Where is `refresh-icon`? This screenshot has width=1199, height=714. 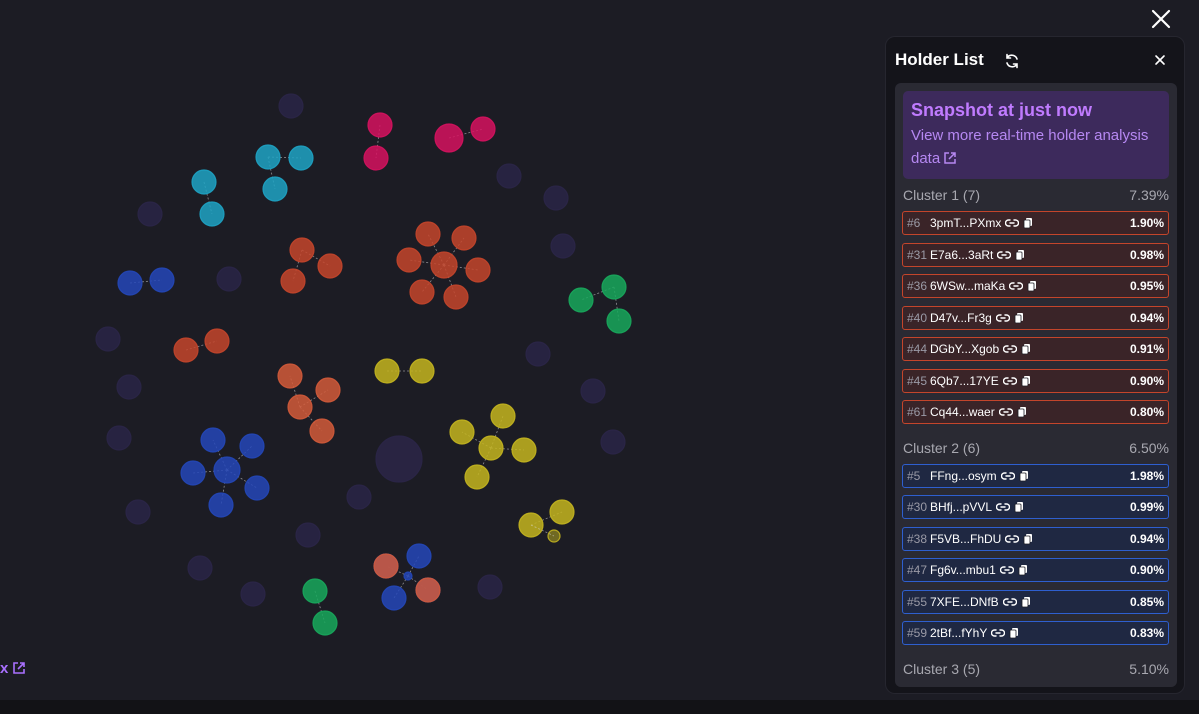 refresh-icon is located at coordinates (1012, 61).